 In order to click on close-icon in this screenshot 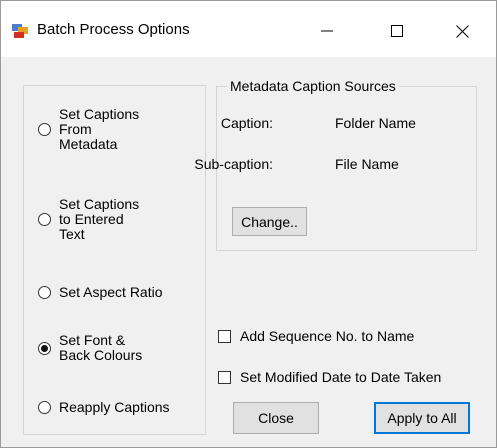, I will do `click(462, 31)`.